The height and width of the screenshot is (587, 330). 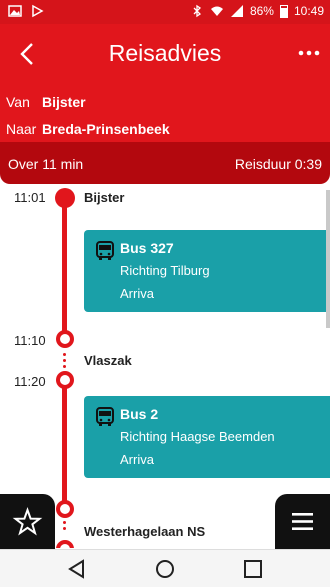 I want to click on from-label: Van, so click(x=18, y=102).